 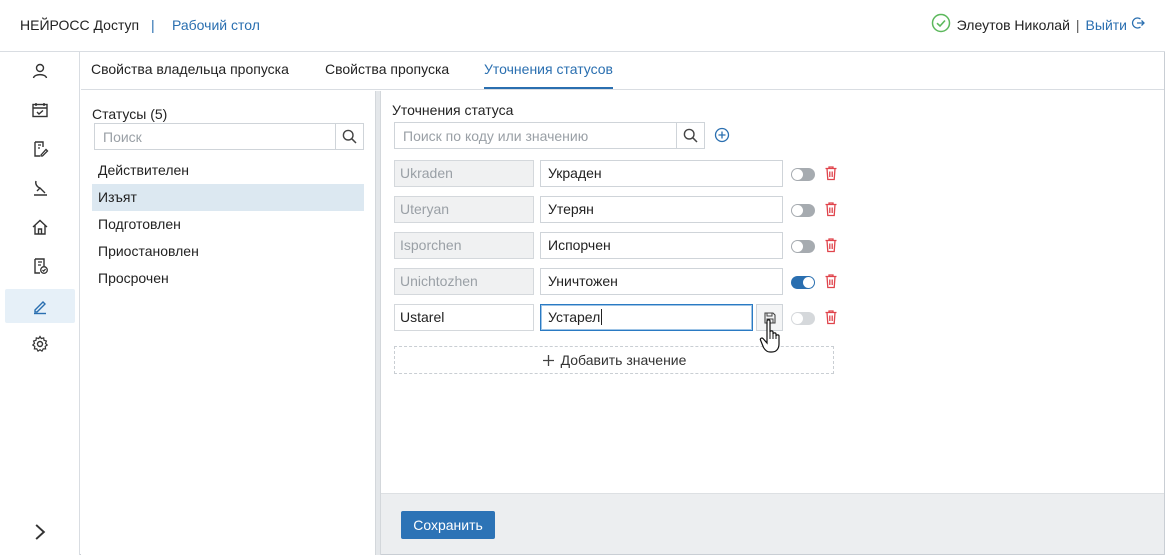 I want to click on refinement-value-text: Устарел, so click(x=574, y=317).